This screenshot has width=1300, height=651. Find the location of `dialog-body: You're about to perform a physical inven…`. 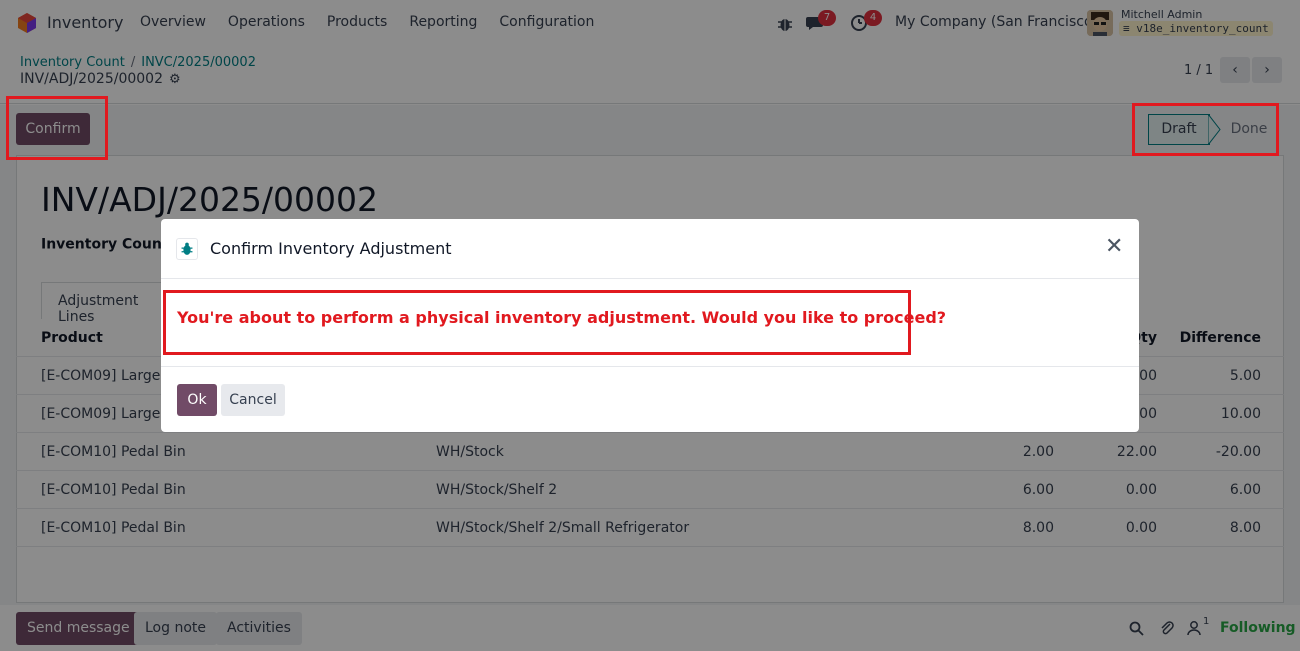

dialog-body: You're about to perform a physical inven… is located at coordinates (650, 323).